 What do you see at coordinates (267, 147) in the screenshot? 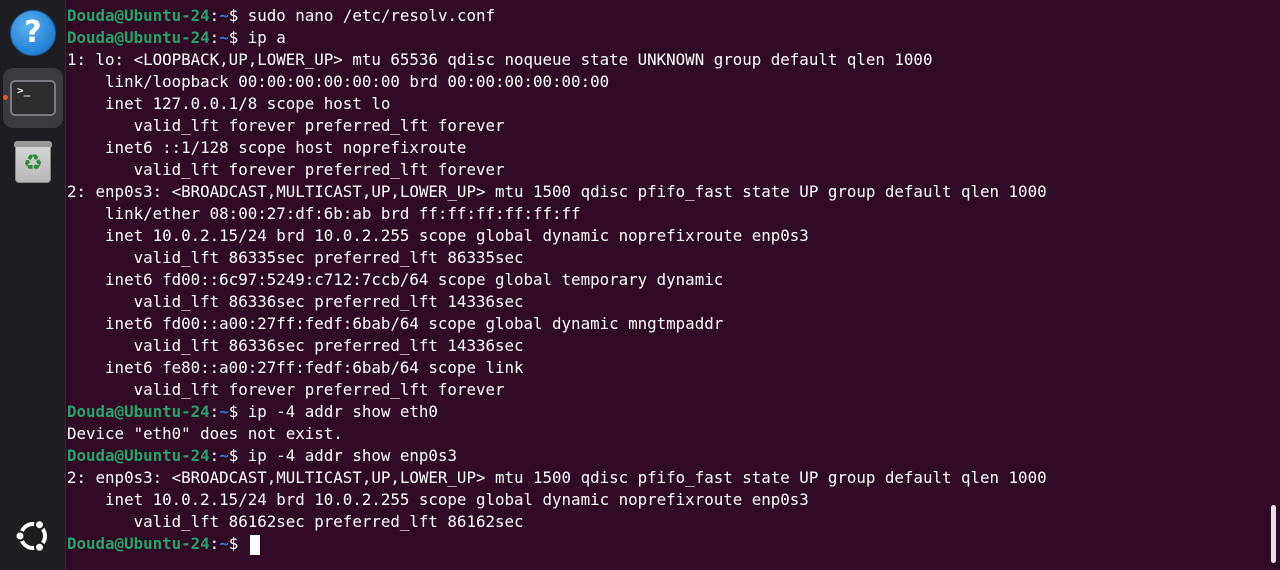
I see `output-line: inet6 ::1/128 scope host noprefixroute` at bounding box center [267, 147].